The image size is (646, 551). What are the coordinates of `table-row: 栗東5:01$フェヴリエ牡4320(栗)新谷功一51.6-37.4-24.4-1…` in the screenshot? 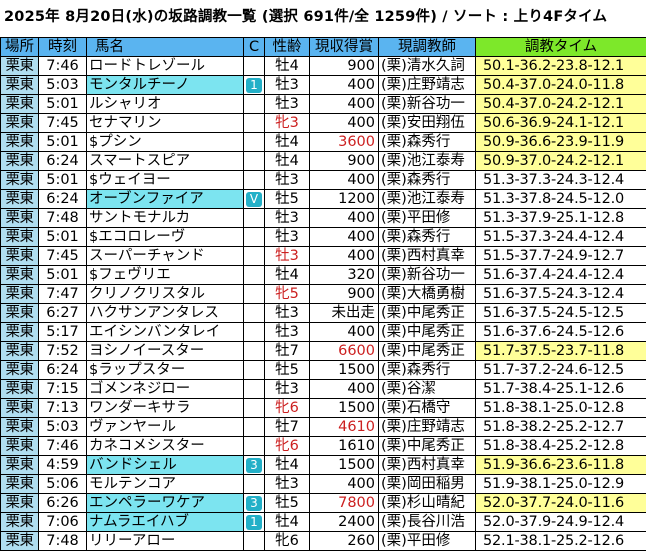 It's located at (323, 275).